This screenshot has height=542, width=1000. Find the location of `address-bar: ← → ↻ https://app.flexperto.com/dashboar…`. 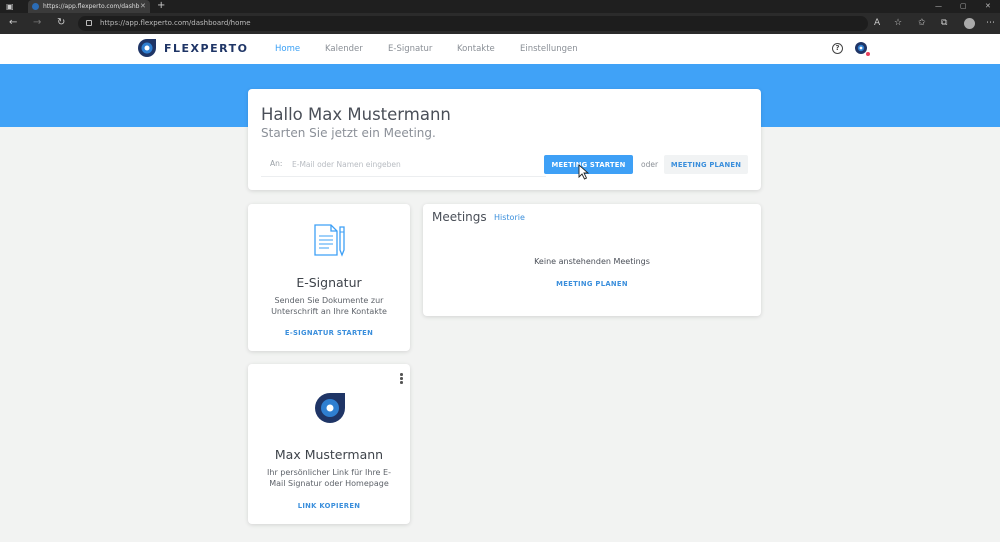

address-bar: ← → ↻ https://app.flexperto.com/dashboar… is located at coordinates (500, 23).